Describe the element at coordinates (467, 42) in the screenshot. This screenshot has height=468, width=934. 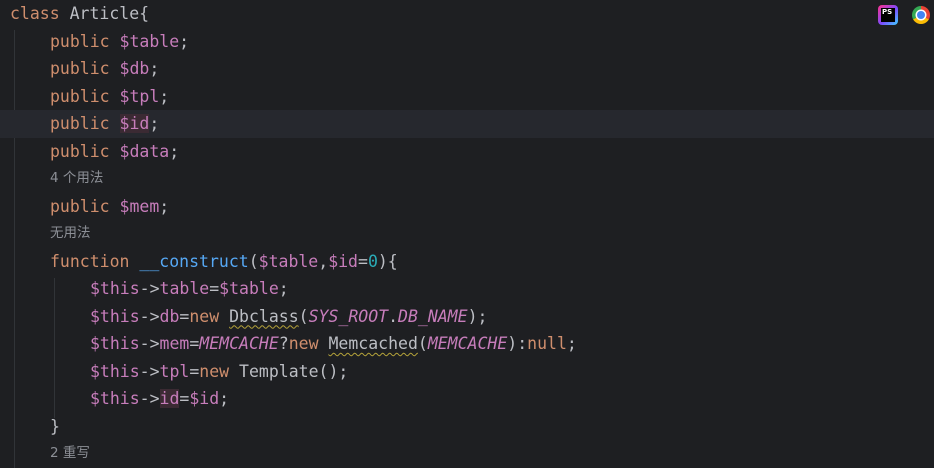
I see `code-line: public $table;` at that location.